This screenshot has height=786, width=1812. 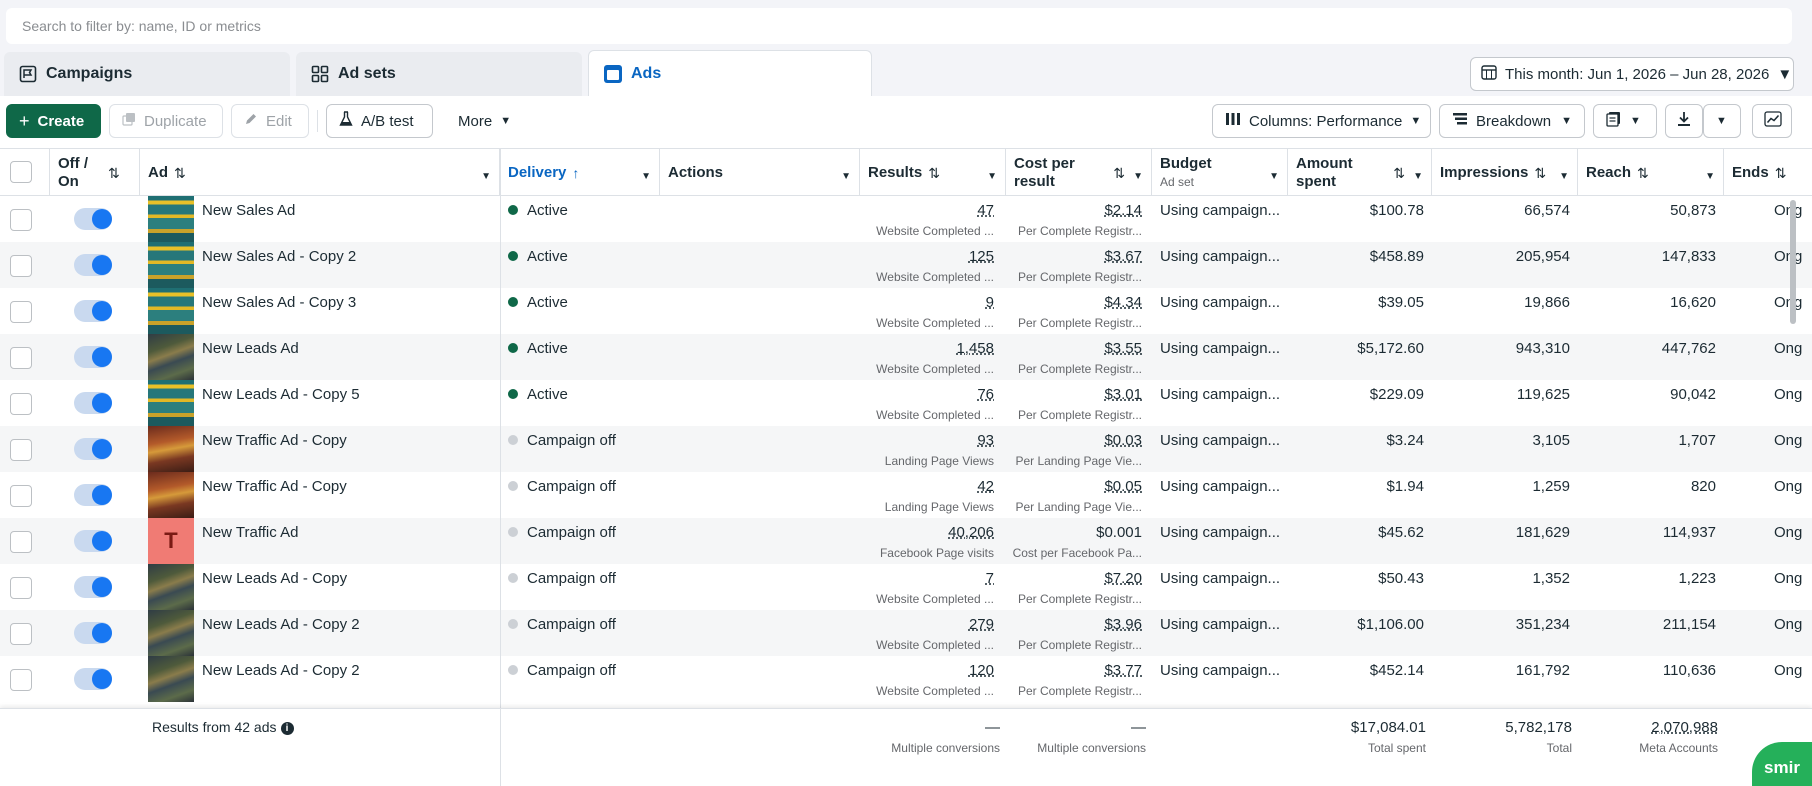 I want to click on charts-toggle-button, so click(x=1772, y=121).